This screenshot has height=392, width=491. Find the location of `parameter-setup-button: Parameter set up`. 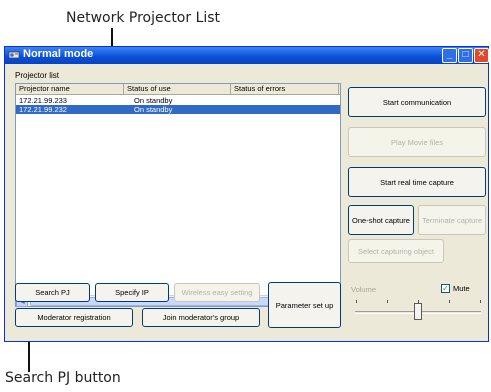

parameter-setup-button: Parameter set up is located at coordinates (304, 305).